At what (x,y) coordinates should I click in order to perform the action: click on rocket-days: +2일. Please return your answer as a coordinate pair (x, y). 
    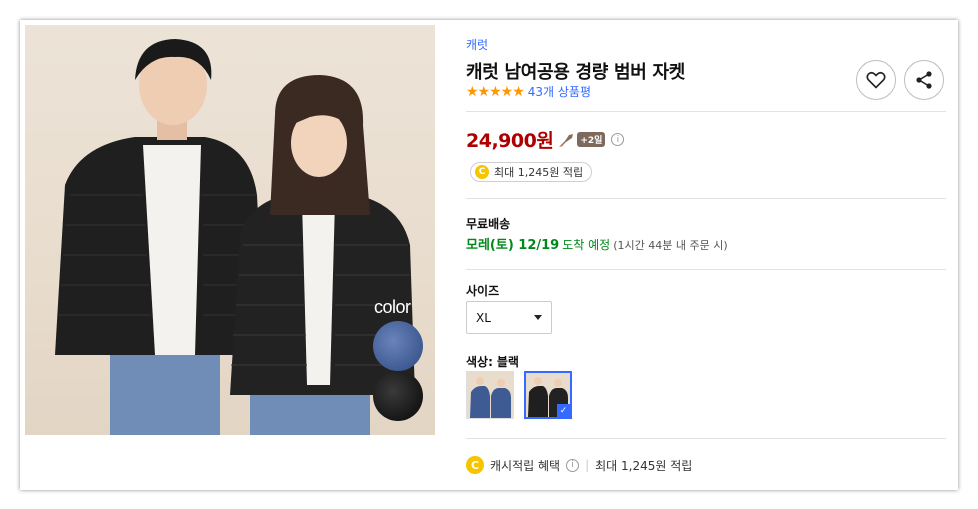
    Looking at the image, I should click on (591, 139).